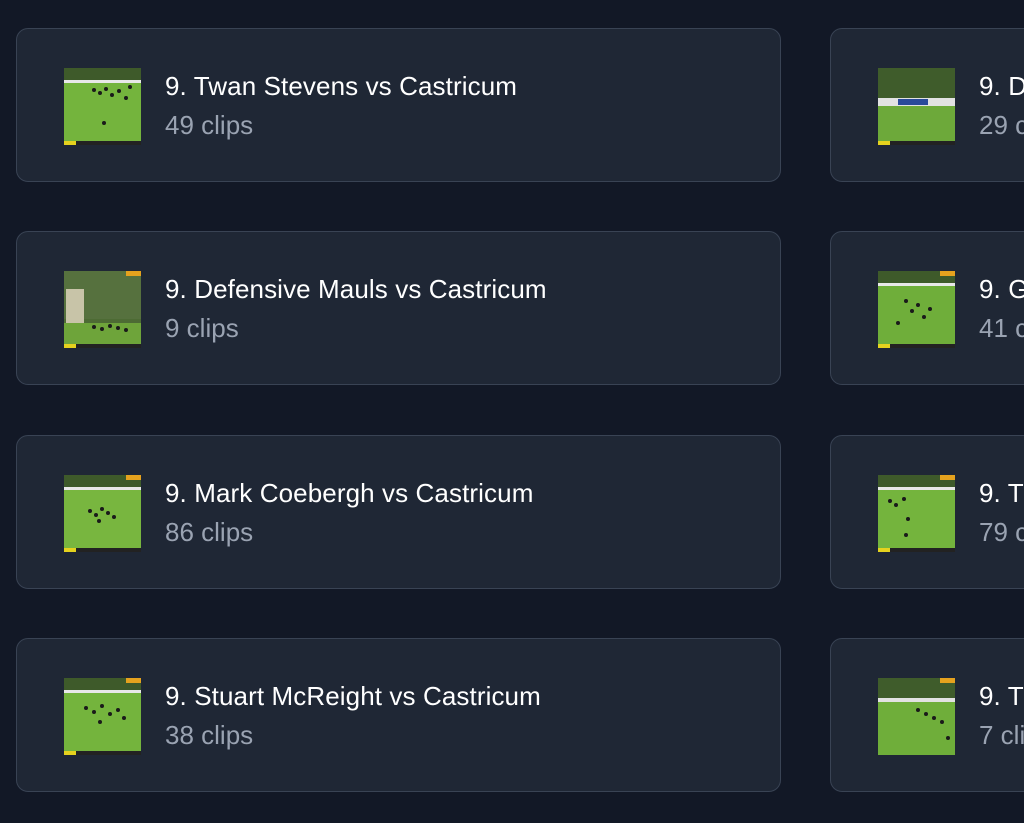  I want to click on playlist-card: 9. T 79 c, so click(927, 512).